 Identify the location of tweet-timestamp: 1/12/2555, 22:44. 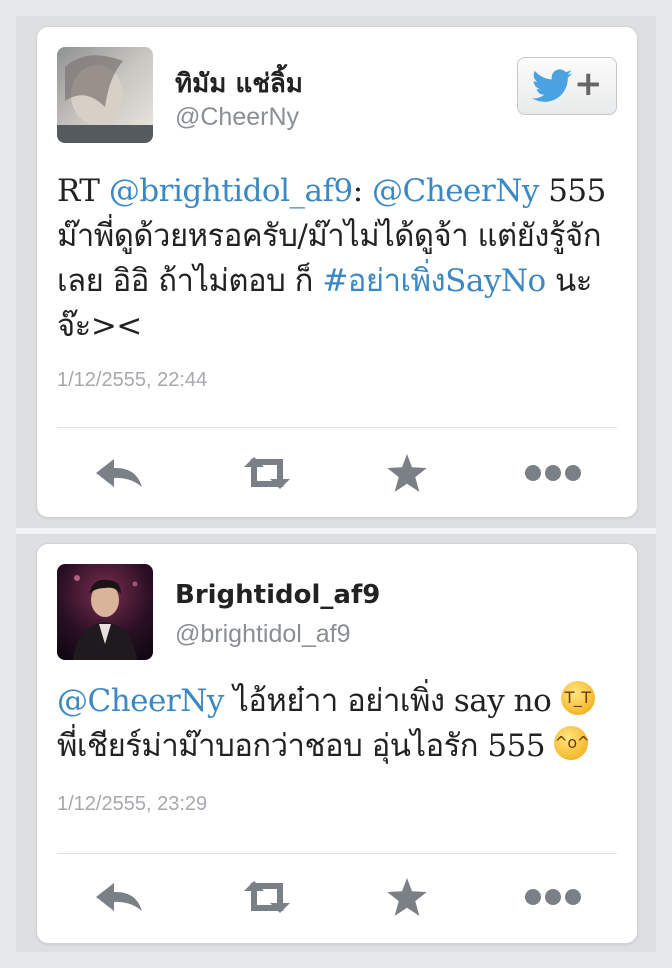
(132, 380).